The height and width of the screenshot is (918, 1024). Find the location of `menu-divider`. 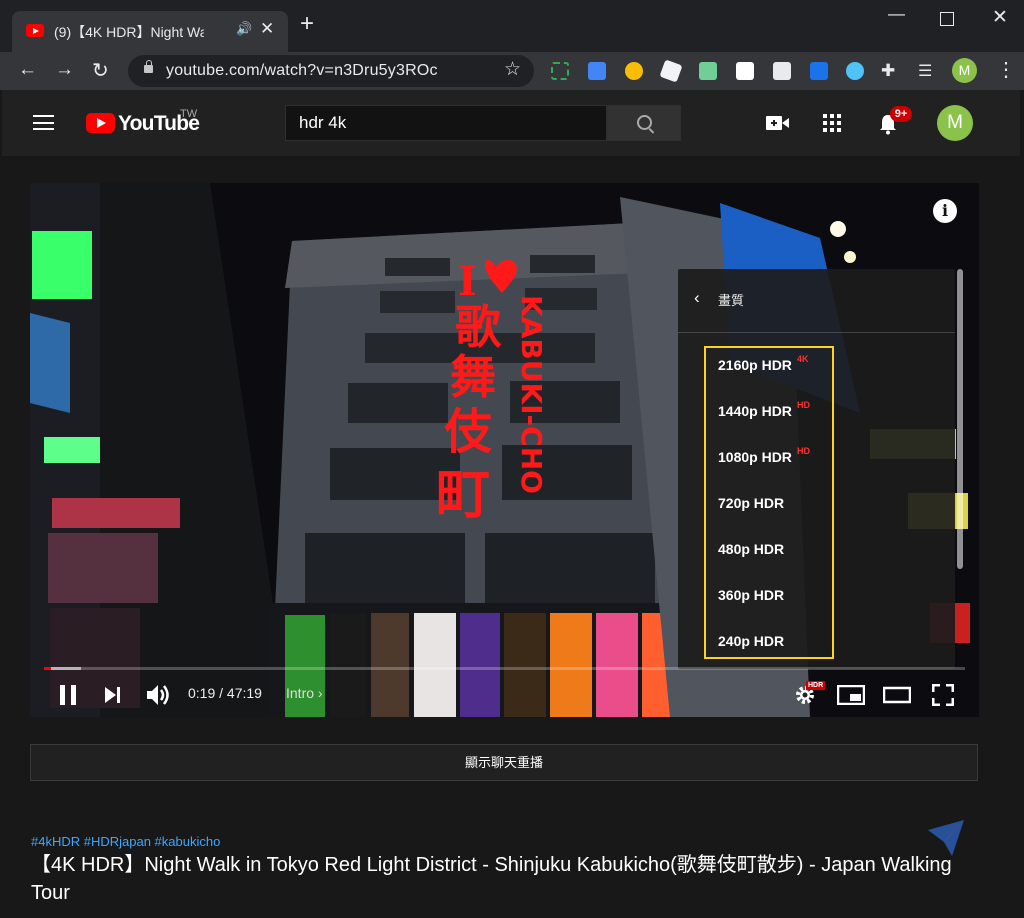

menu-divider is located at coordinates (816, 332).